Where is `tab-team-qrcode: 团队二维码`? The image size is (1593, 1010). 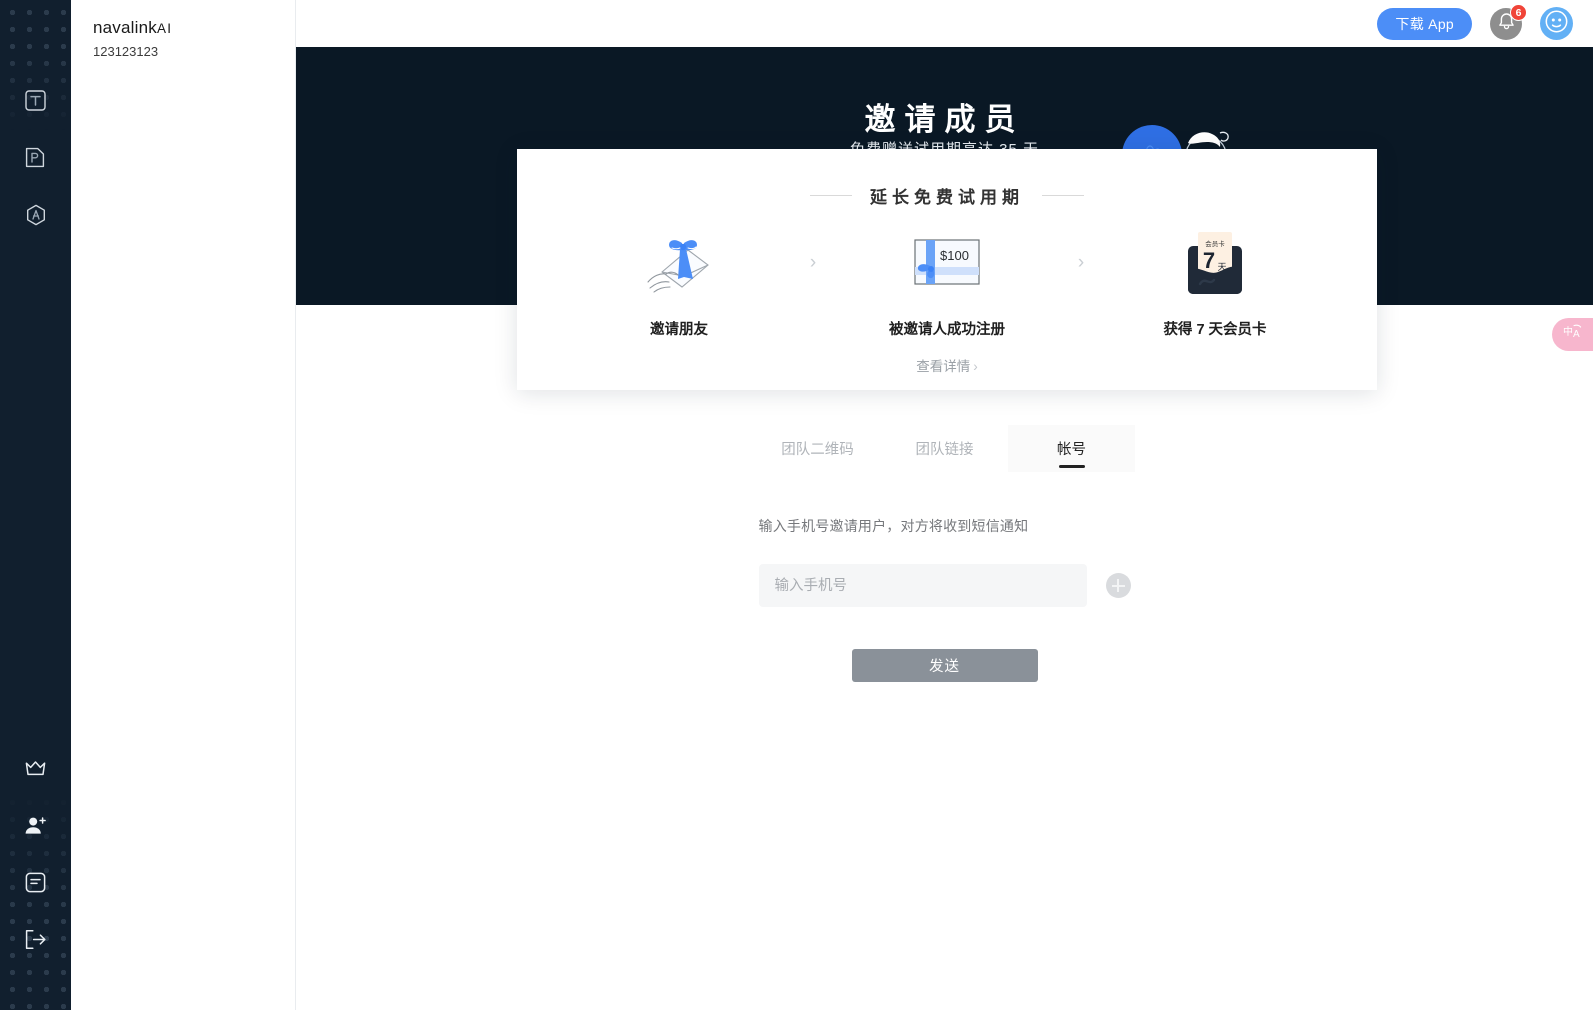 tab-team-qrcode: 团队二维码 is located at coordinates (817, 448).